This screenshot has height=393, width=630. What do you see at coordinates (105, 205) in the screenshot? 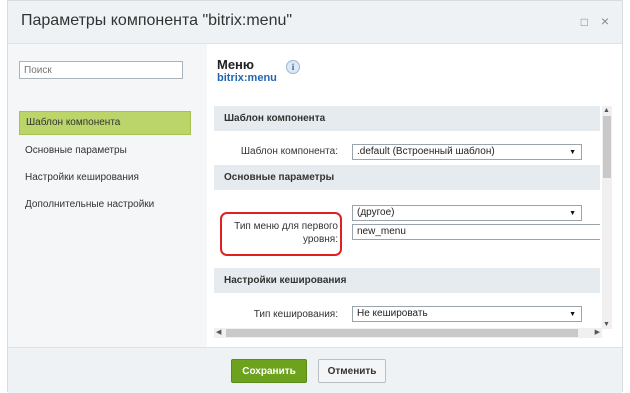
I see `sidebar-item-additional-settings: Дополнительные настройки` at bounding box center [105, 205].